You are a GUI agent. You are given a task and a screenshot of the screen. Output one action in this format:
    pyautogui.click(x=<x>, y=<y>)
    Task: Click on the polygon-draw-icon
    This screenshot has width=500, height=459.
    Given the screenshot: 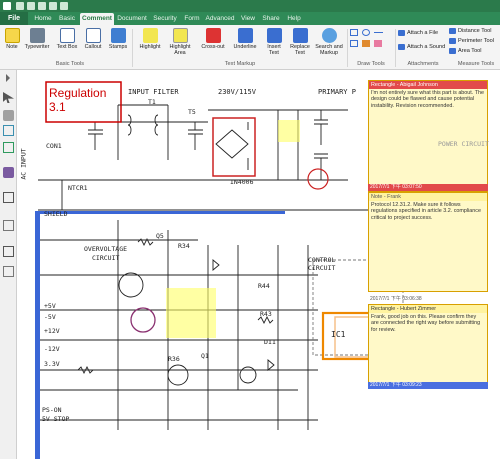 What is the action you would take?
    pyautogui.click(x=354, y=43)
    